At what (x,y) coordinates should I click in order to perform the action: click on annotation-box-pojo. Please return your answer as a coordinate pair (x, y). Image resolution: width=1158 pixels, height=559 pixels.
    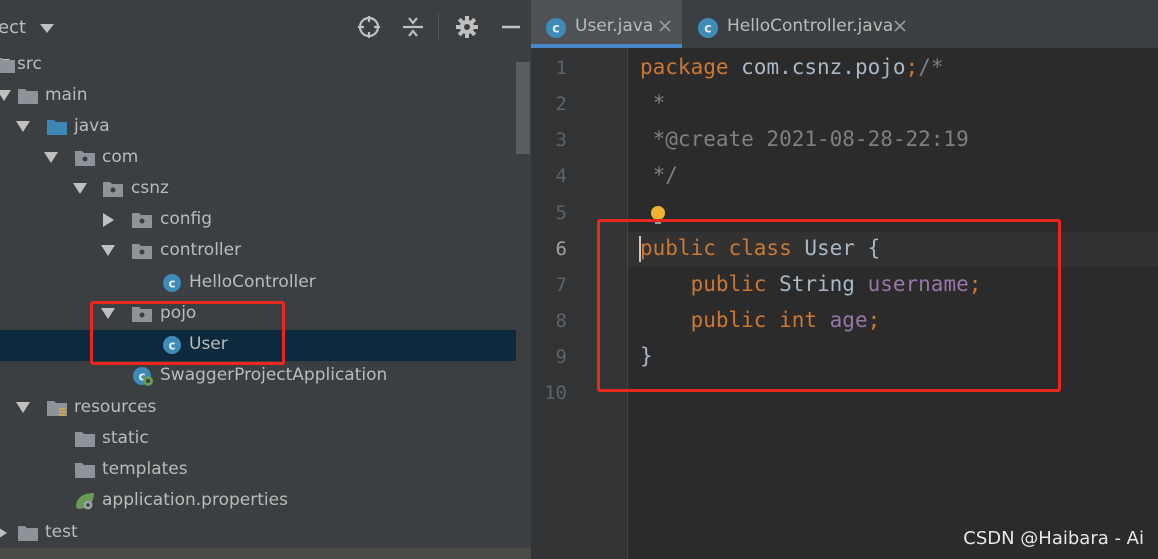
    Looking at the image, I should click on (187, 333).